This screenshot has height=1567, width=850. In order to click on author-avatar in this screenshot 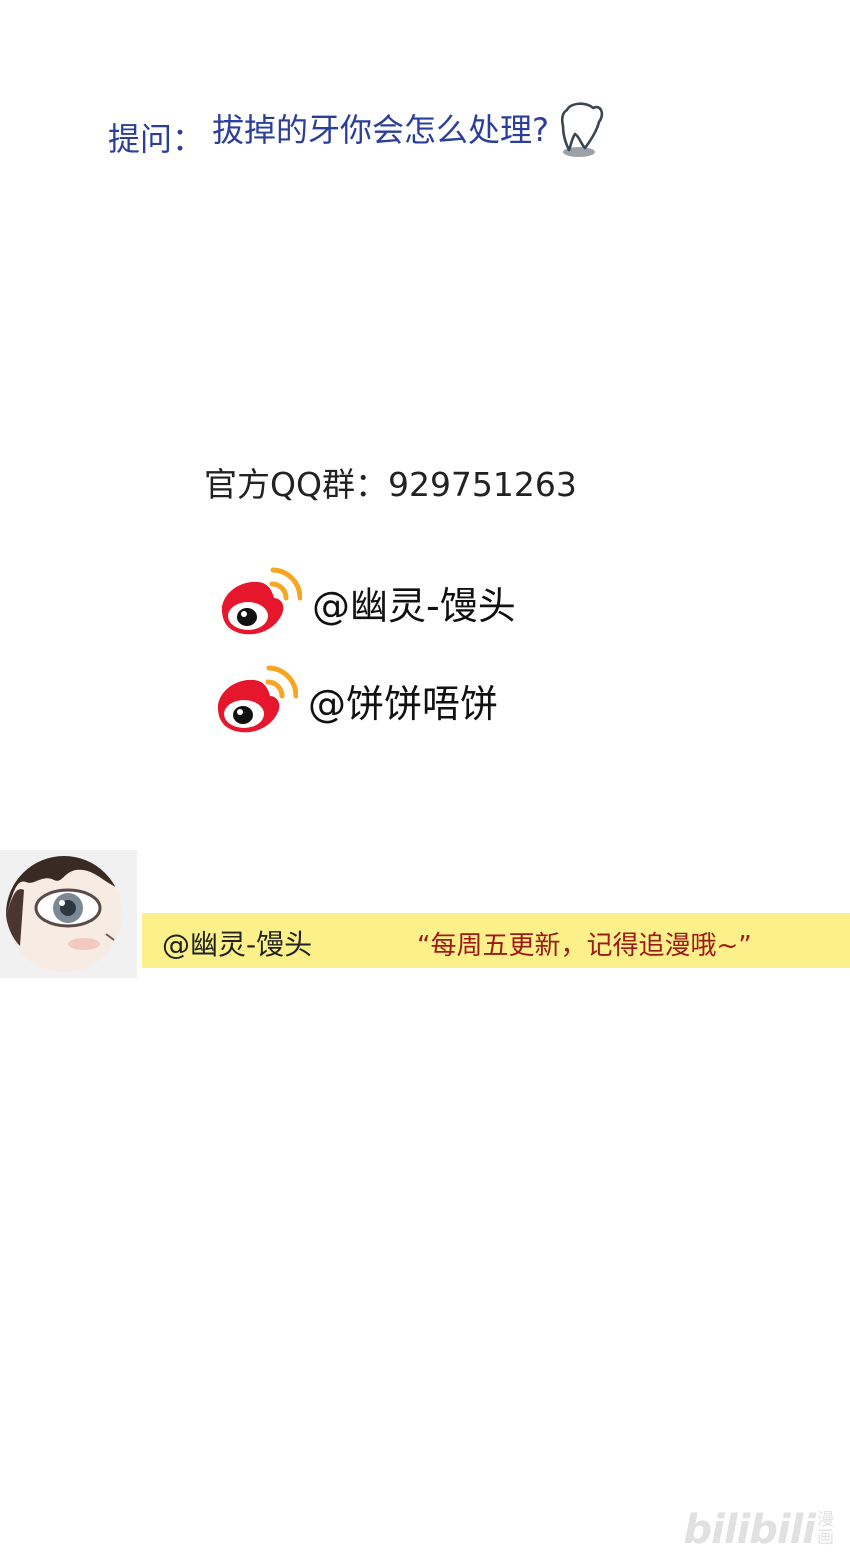, I will do `click(68, 914)`.